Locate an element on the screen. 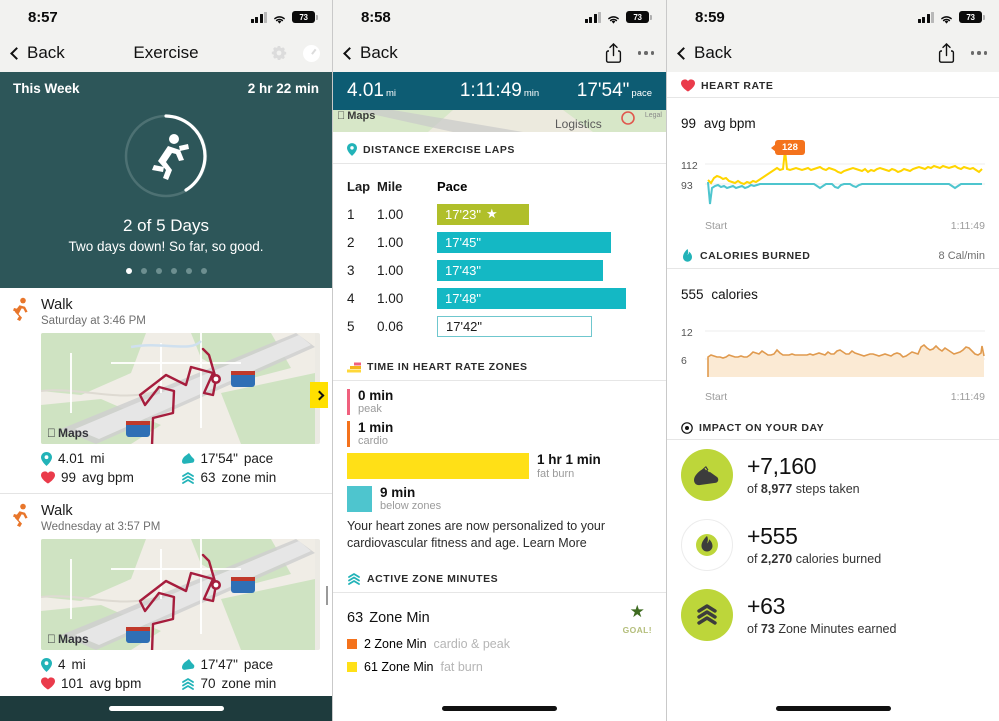 This screenshot has width=999, height=721. hr-average-value: 99 is located at coordinates (689, 123).